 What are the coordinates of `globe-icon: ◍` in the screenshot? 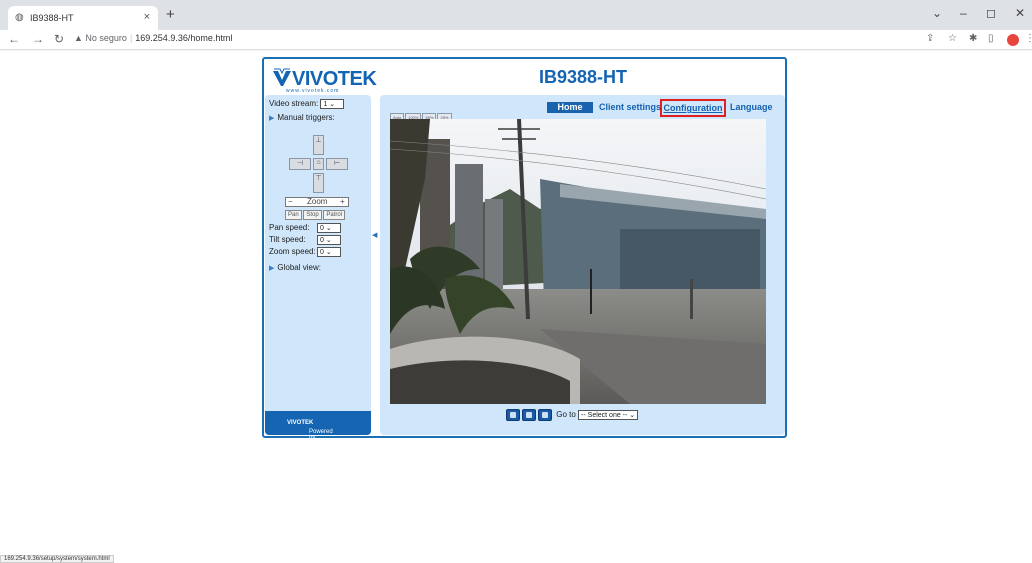 It's located at (19, 17).